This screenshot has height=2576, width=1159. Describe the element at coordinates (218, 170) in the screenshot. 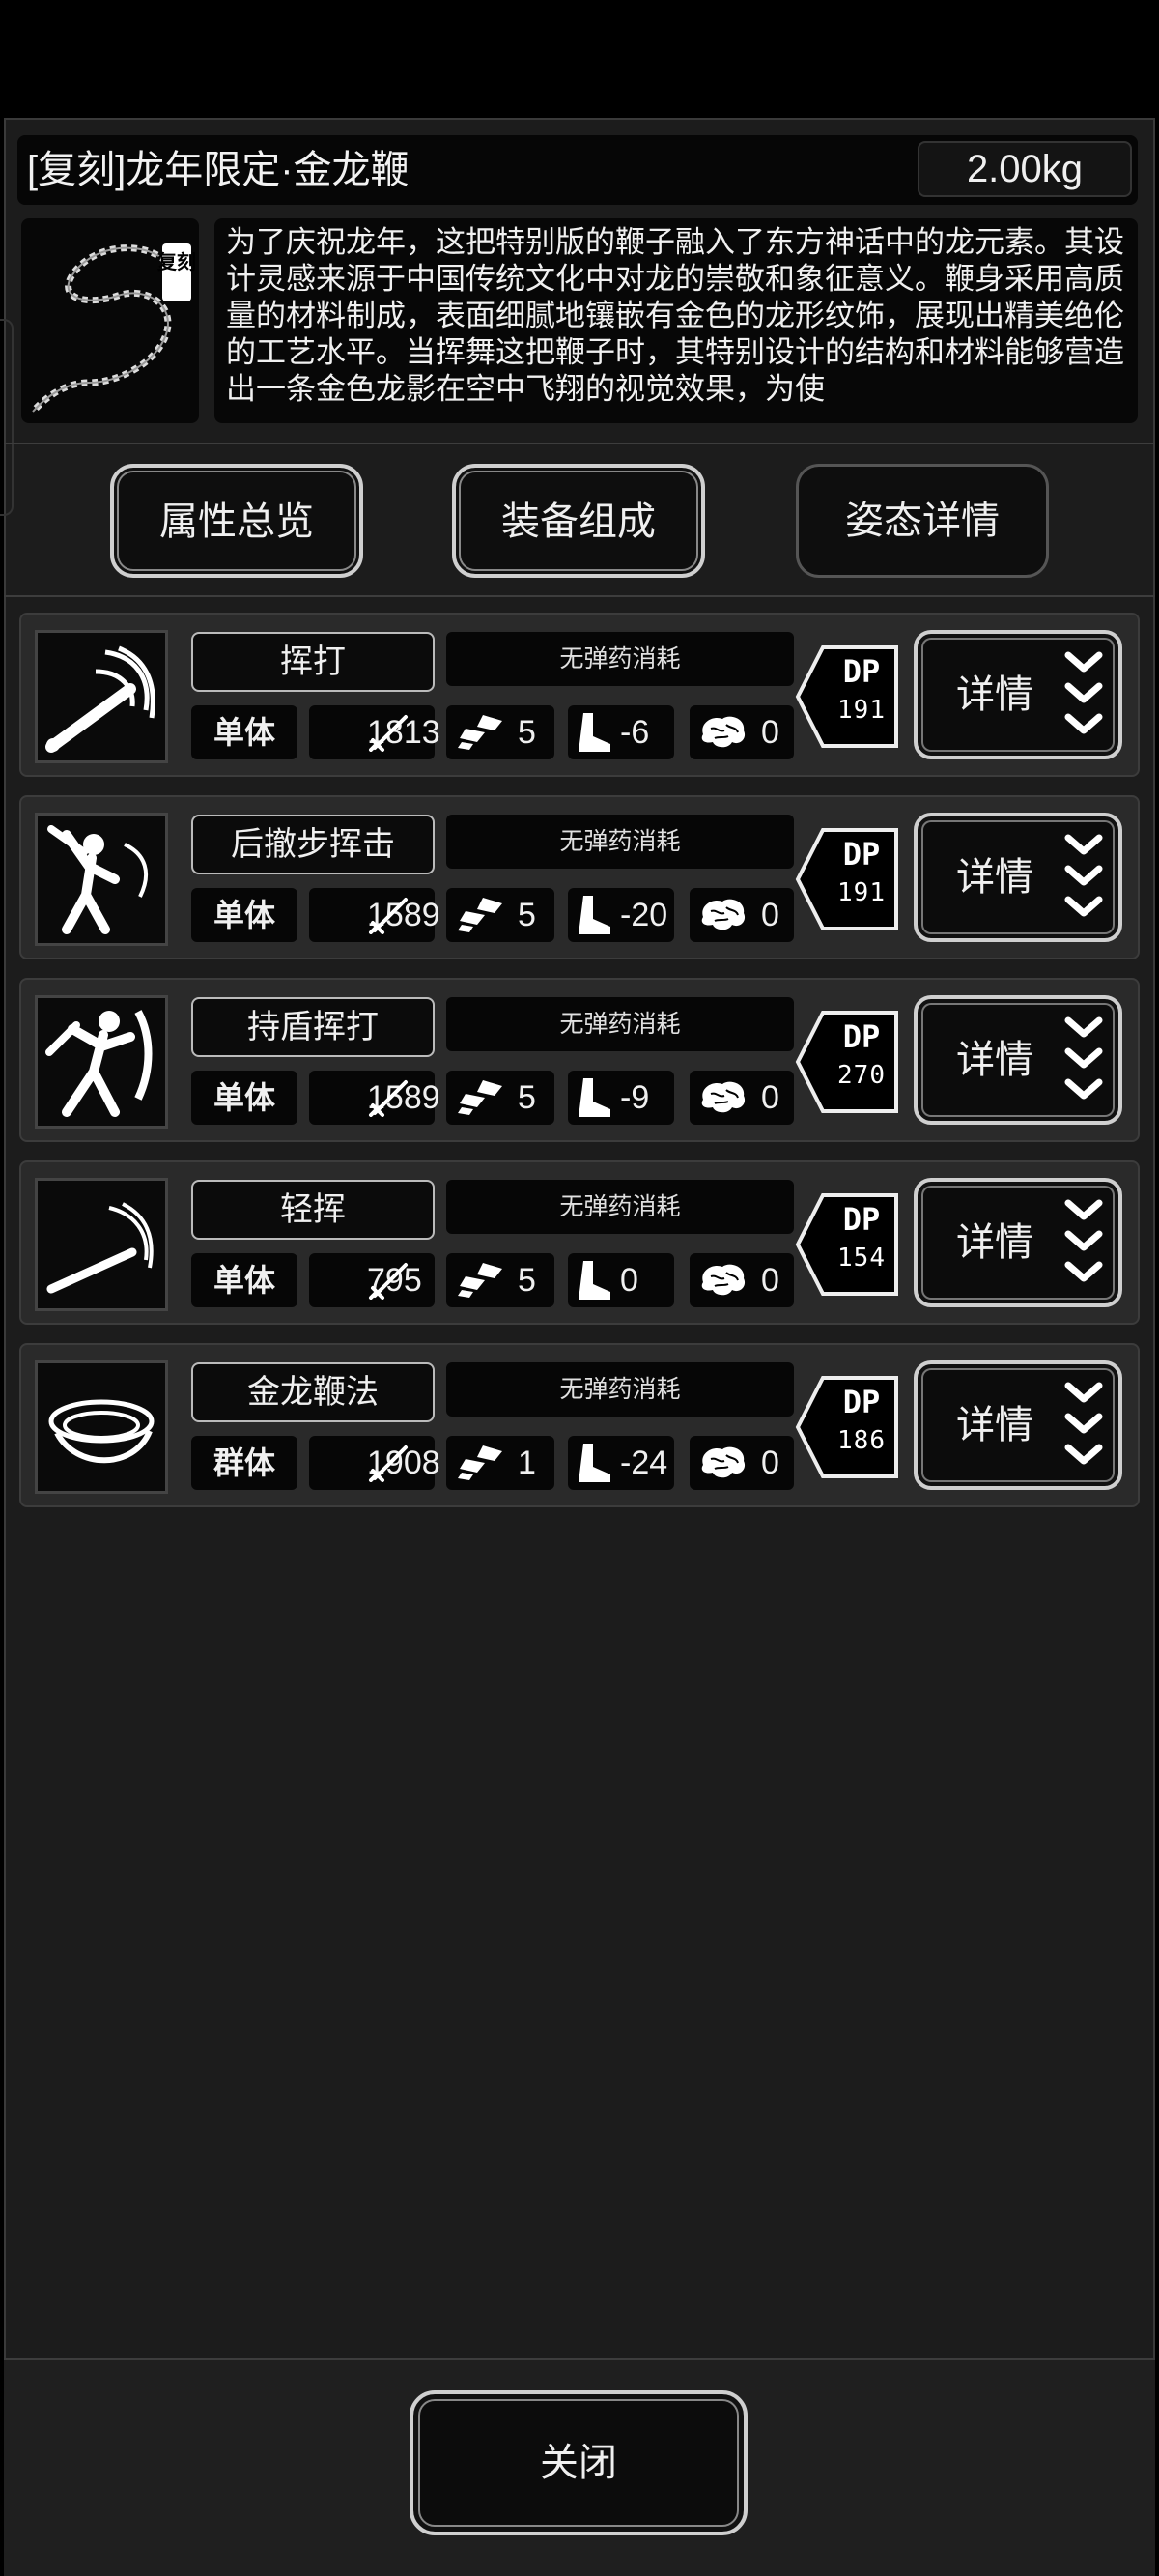

I see `item-title: [复刻]龙年限定·金龙鞭` at that location.